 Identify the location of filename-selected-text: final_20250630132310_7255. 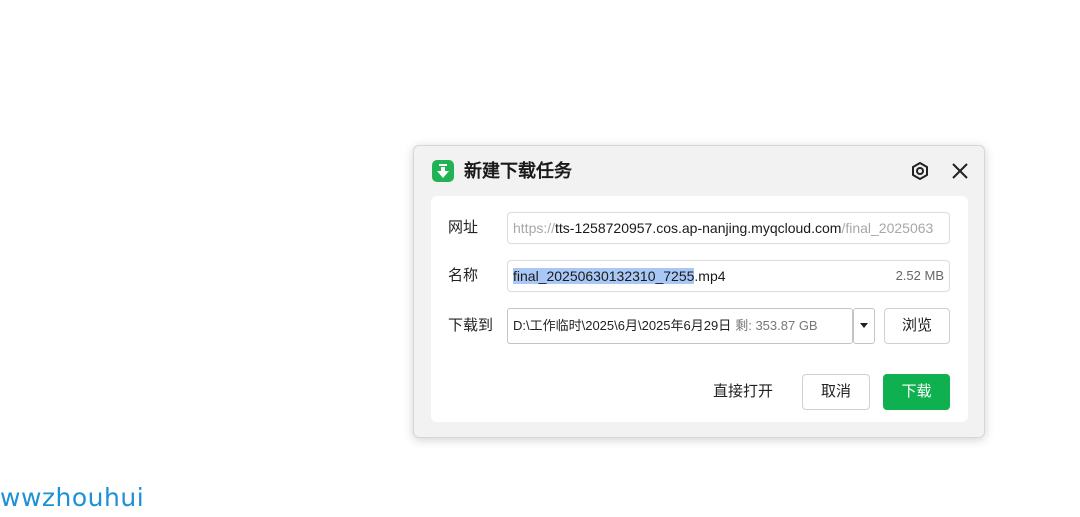
(604, 276).